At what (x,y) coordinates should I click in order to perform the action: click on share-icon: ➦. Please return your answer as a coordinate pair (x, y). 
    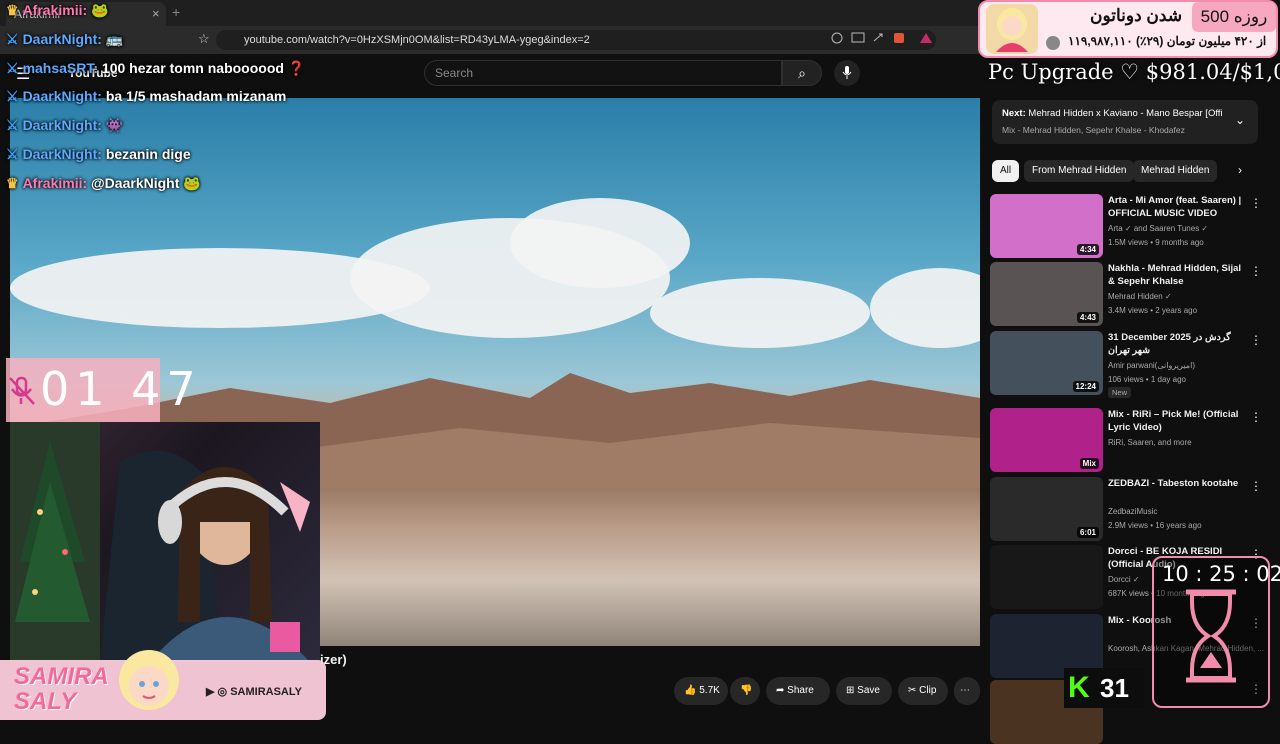
    Looking at the image, I should click on (780, 690).